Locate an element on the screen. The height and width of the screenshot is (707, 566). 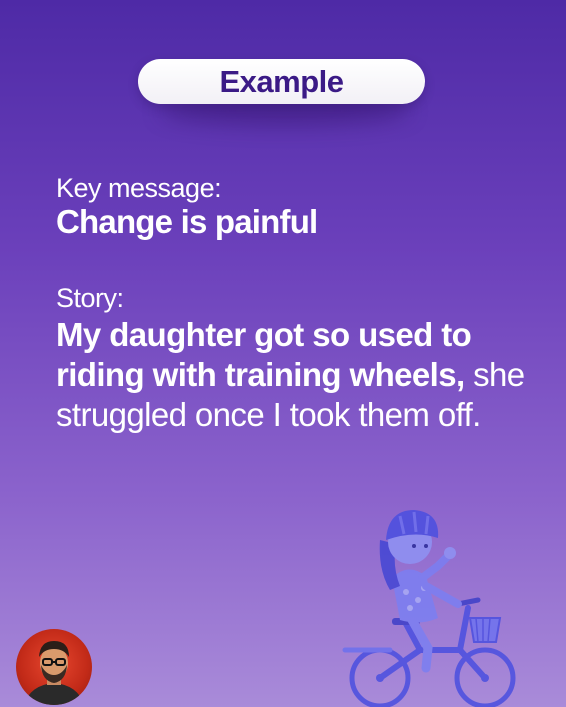
story-label: Story: is located at coordinates (90, 298).